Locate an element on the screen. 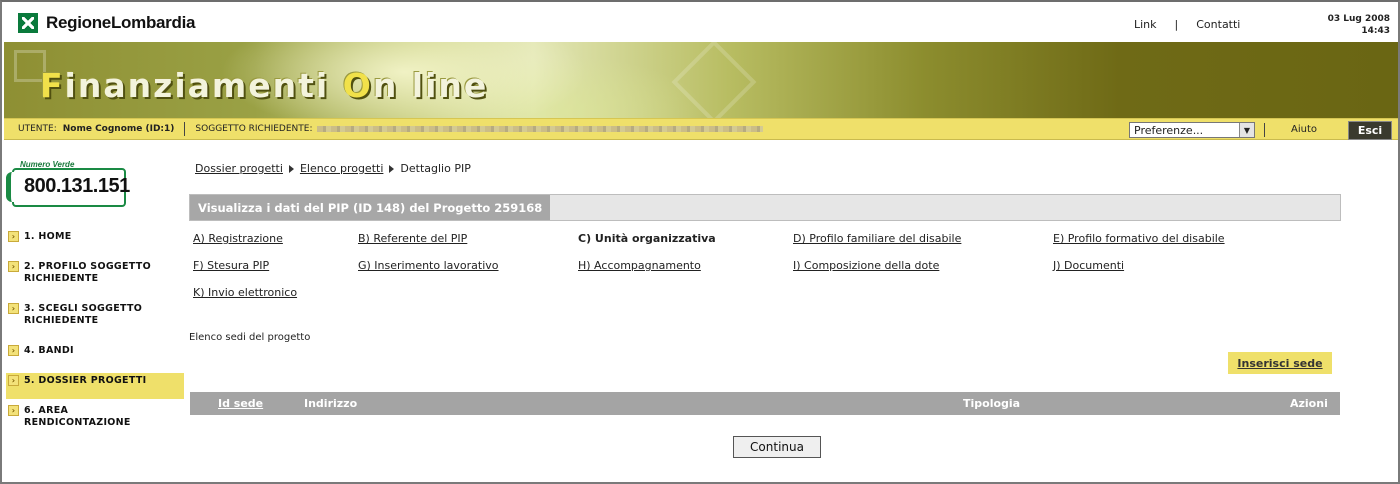 Image resolution: width=1400 pixels, height=484 pixels. section-link-profilo-familiare: D) Profilo familiare del disabile is located at coordinates (877, 238).